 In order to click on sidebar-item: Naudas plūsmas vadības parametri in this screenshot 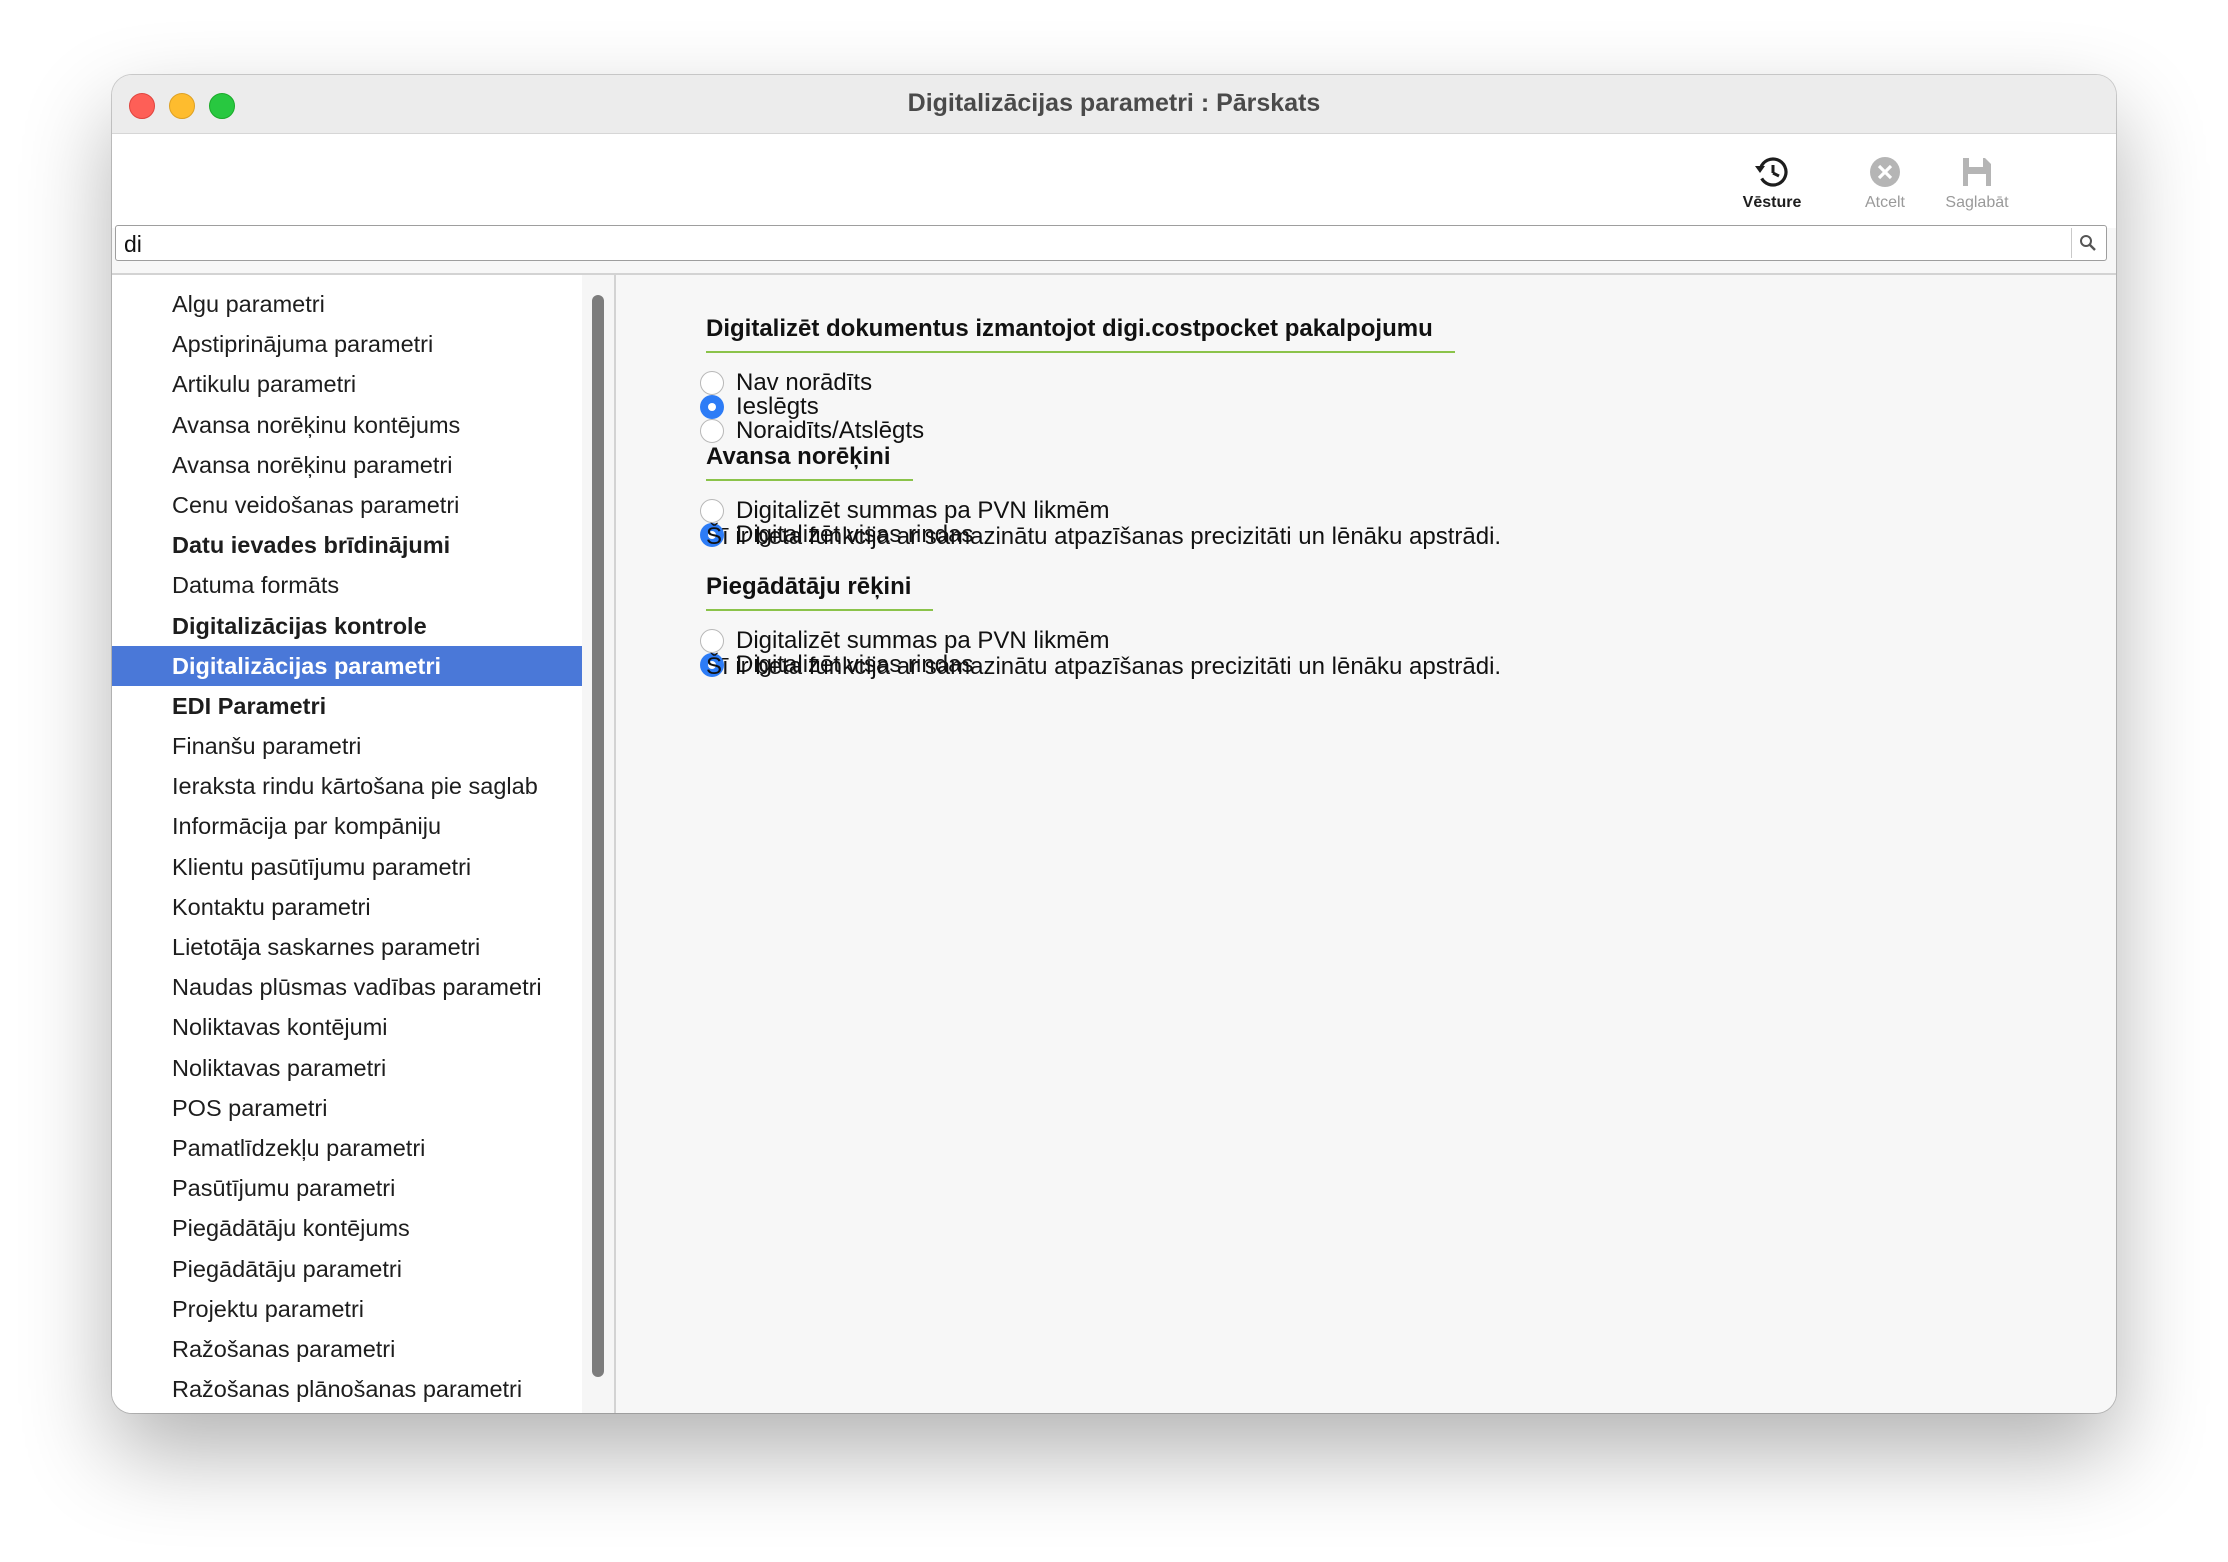, I will do `click(347, 987)`.